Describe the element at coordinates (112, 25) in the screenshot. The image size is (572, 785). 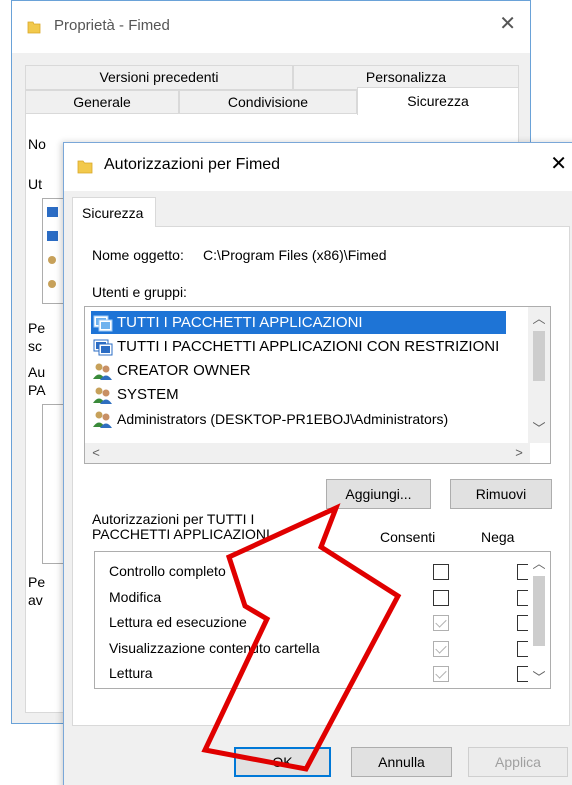
I see `properties-title: Proprietà - Fimed` at that location.